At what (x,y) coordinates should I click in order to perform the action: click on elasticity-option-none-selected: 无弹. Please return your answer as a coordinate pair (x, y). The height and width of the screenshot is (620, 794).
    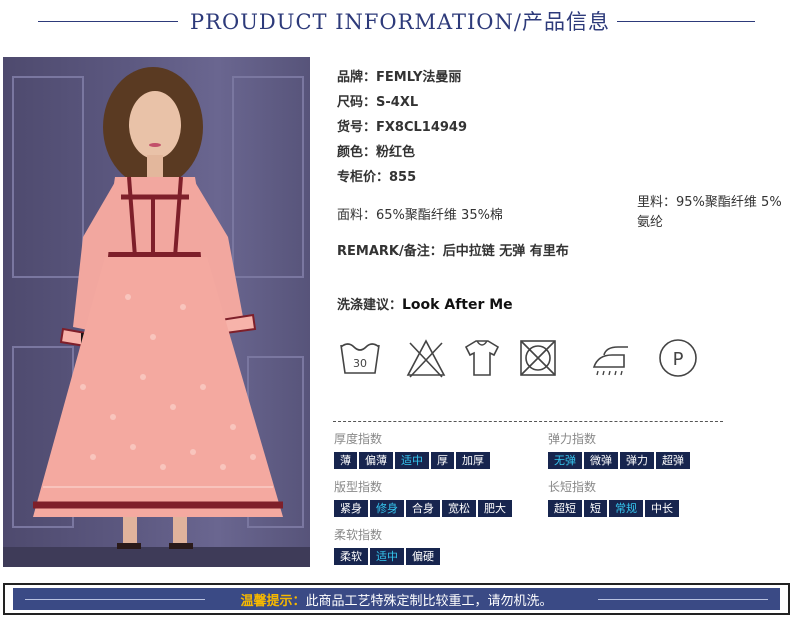
    Looking at the image, I should click on (565, 460).